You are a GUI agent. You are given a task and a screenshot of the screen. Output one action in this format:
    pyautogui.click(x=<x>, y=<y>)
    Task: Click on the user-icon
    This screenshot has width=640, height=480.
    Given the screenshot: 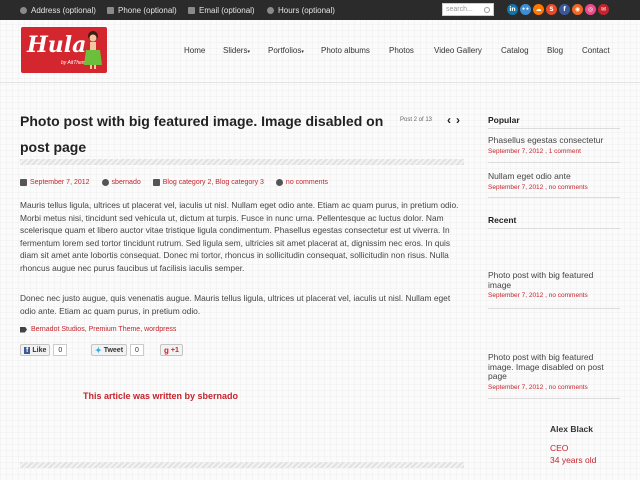 What is the action you would take?
    pyautogui.click(x=105, y=182)
    